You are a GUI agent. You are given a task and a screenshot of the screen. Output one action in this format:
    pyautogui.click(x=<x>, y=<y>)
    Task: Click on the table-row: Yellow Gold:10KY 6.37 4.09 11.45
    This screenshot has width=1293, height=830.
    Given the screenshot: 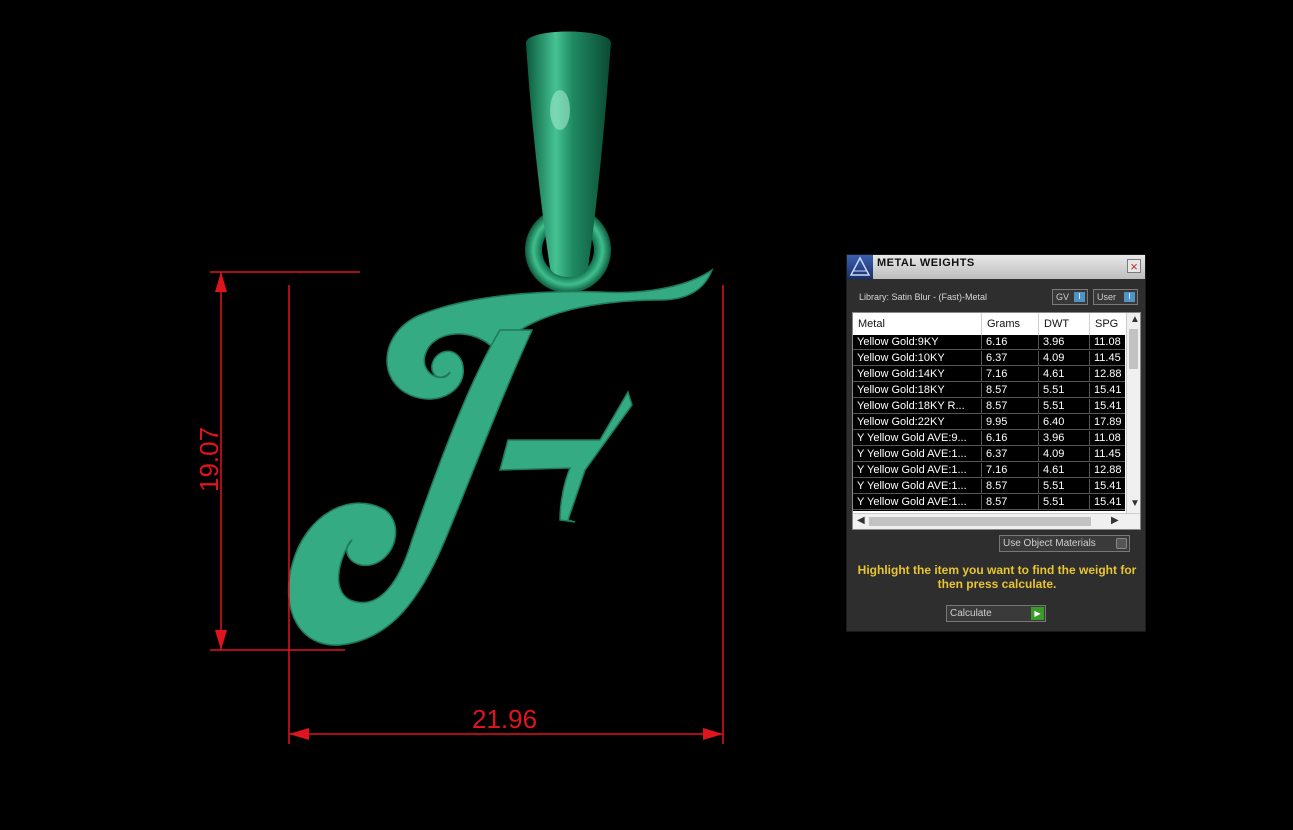 What is the action you would take?
    pyautogui.click(x=989, y=359)
    